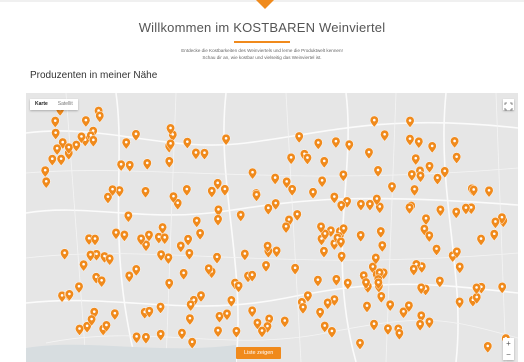  What do you see at coordinates (65, 104) in the screenshot?
I see `map-tab-satellit: Satellit` at bounding box center [65, 104].